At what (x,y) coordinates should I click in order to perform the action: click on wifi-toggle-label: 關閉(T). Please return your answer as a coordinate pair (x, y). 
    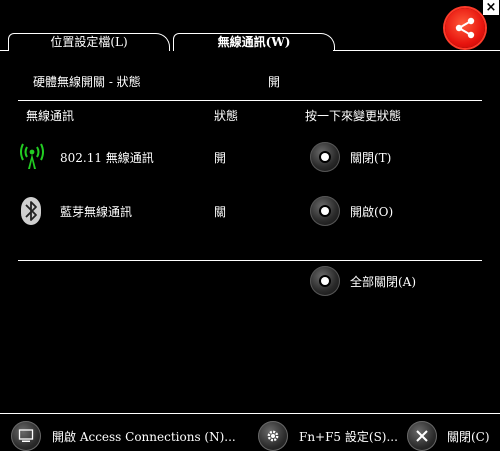
    Looking at the image, I should click on (370, 158).